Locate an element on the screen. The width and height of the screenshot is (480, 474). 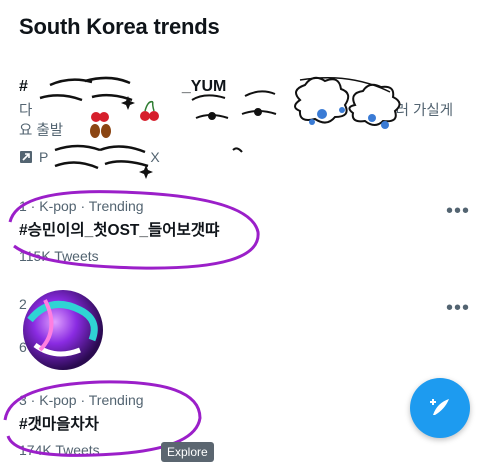
feet-icon is located at coordinates (100, 131).